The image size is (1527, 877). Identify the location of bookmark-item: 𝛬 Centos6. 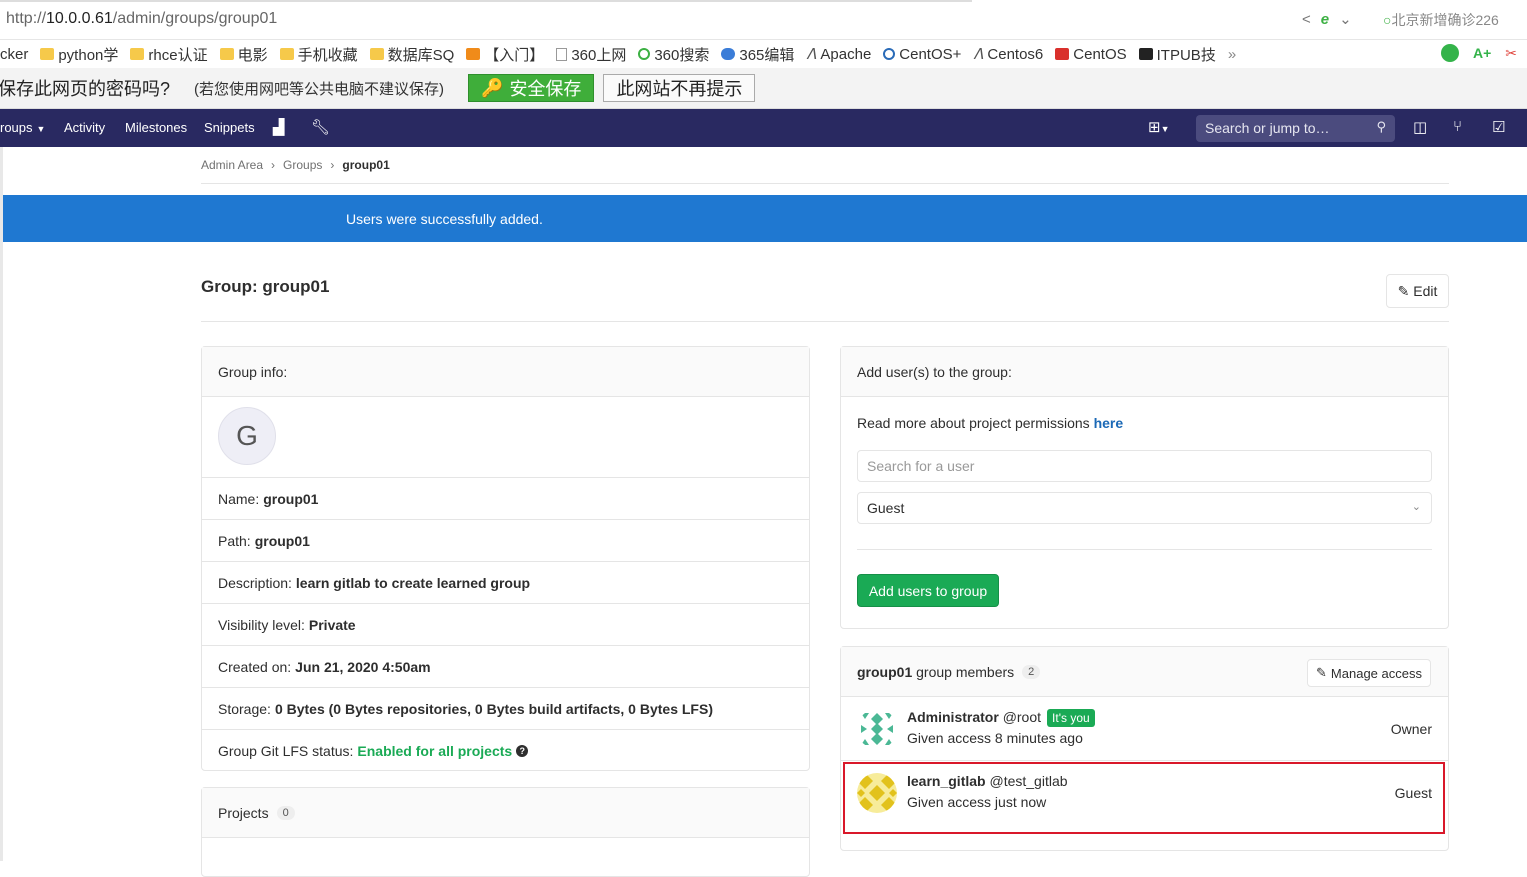
(1014, 54).